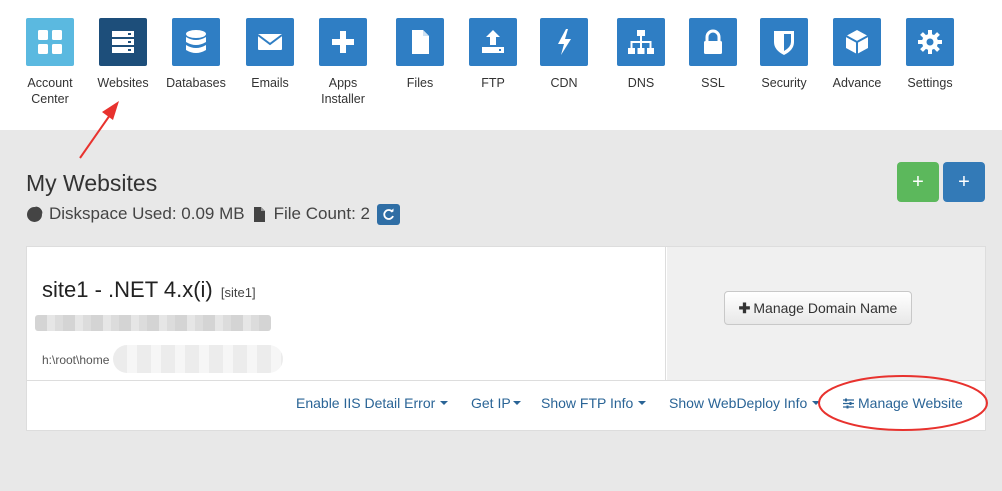  What do you see at coordinates (123, 42) in the screenshot?
I see `server-icon` at bounding box center [123, 42].